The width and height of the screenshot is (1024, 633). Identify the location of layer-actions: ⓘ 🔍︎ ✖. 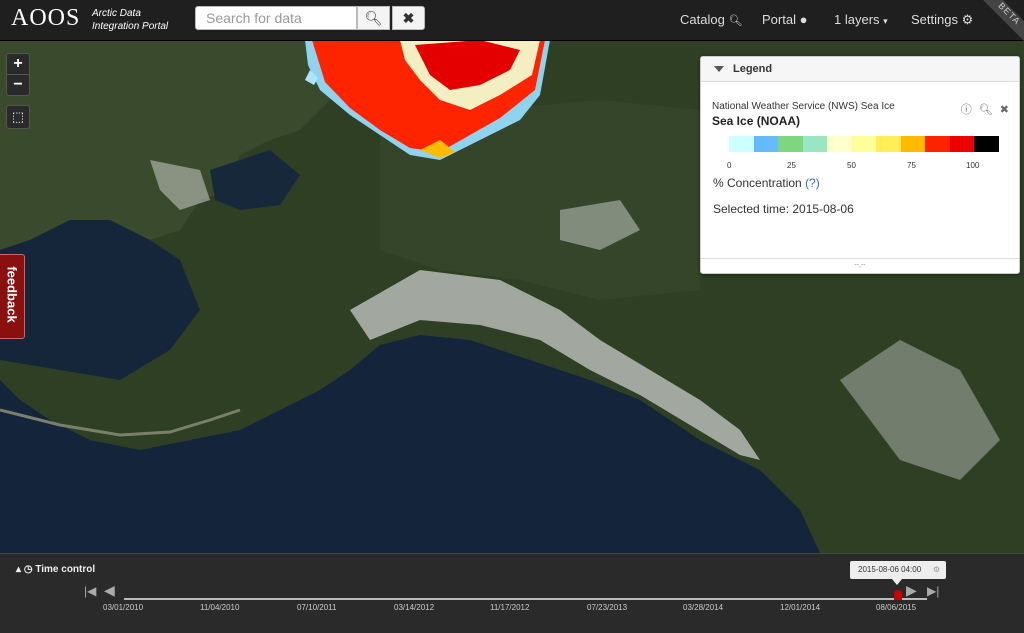
(986, 109).